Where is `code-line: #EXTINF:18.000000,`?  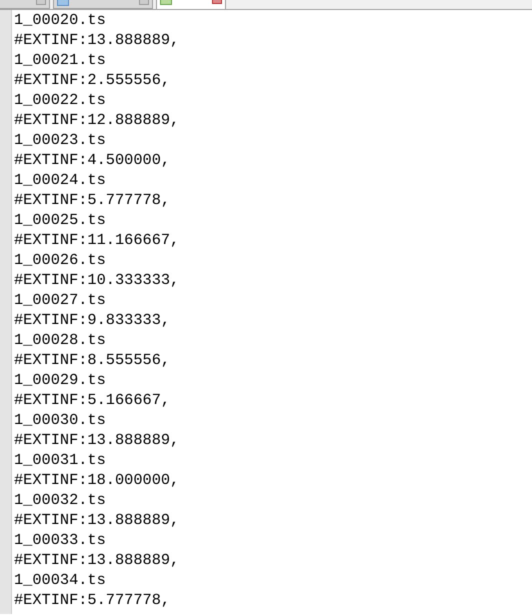
code-line: #EXTINF:18.000000, is located at coordinates (97, 480).